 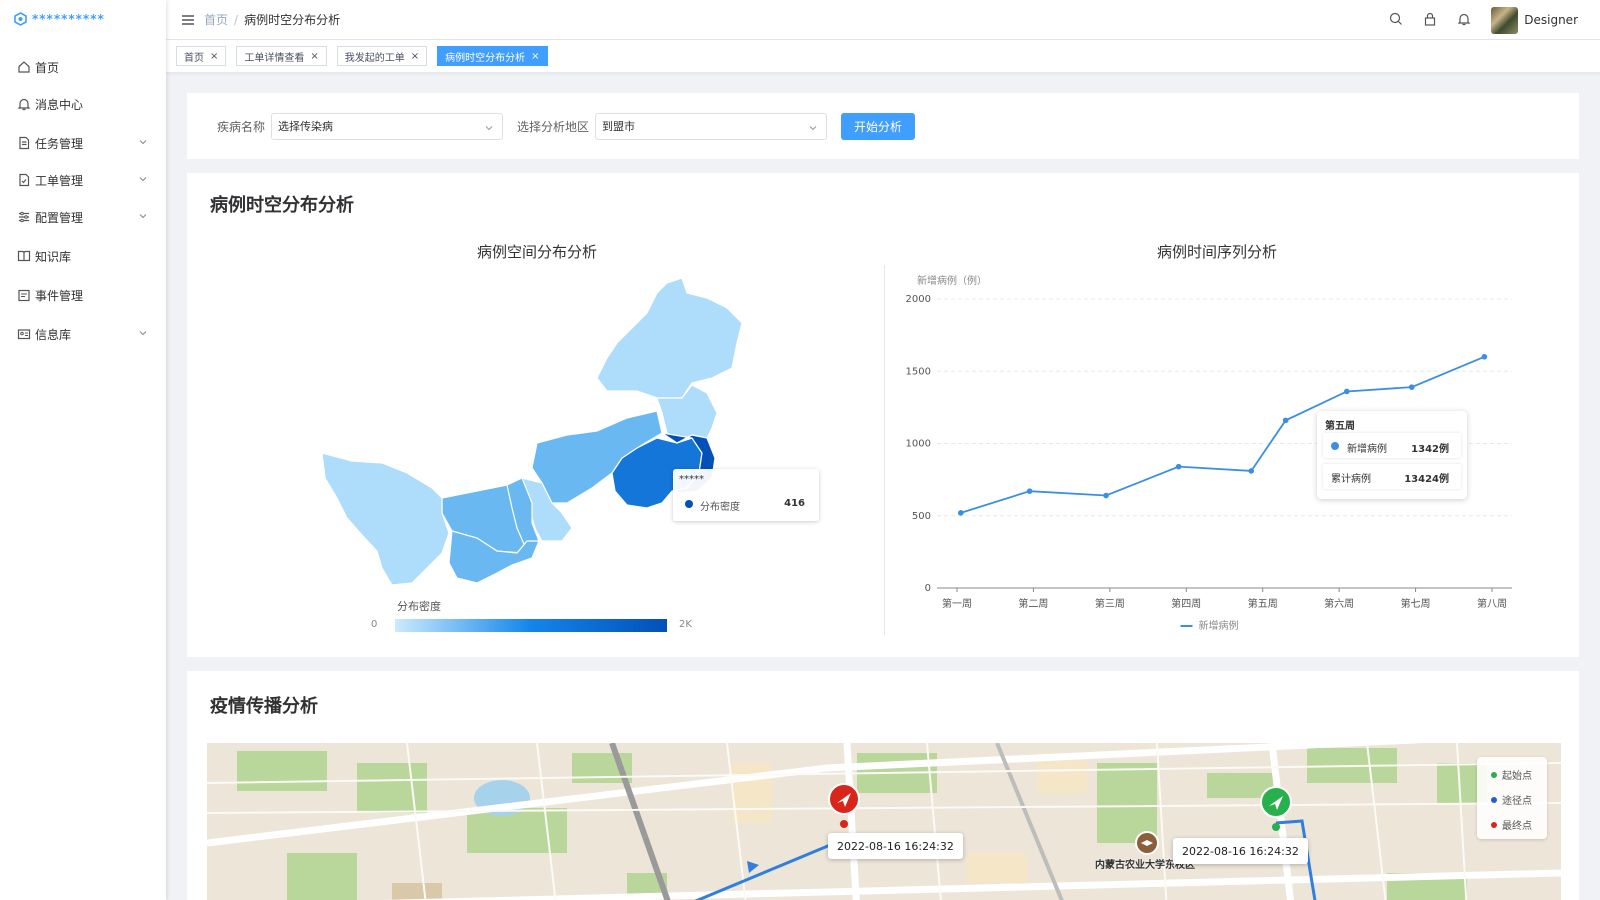 I want to click on legend-start: 起始点, so click(x=1519, y=774).